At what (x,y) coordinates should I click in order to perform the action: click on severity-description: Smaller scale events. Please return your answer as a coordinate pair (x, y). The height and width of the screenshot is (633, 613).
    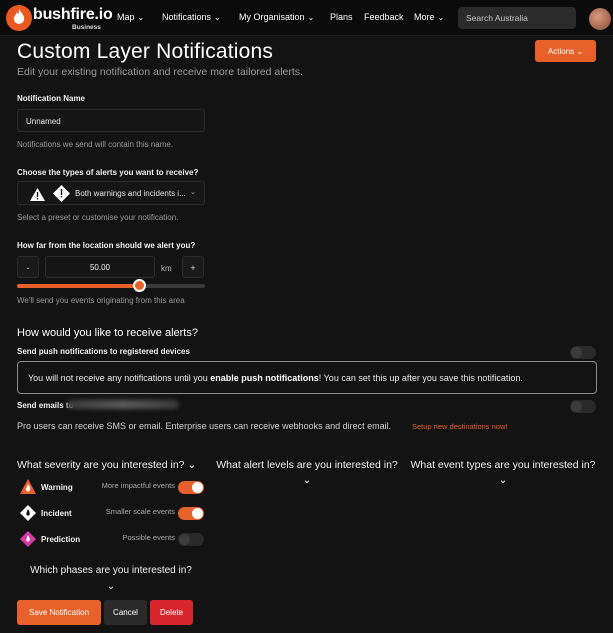
    Looking at the image, I should click on (140, 511).